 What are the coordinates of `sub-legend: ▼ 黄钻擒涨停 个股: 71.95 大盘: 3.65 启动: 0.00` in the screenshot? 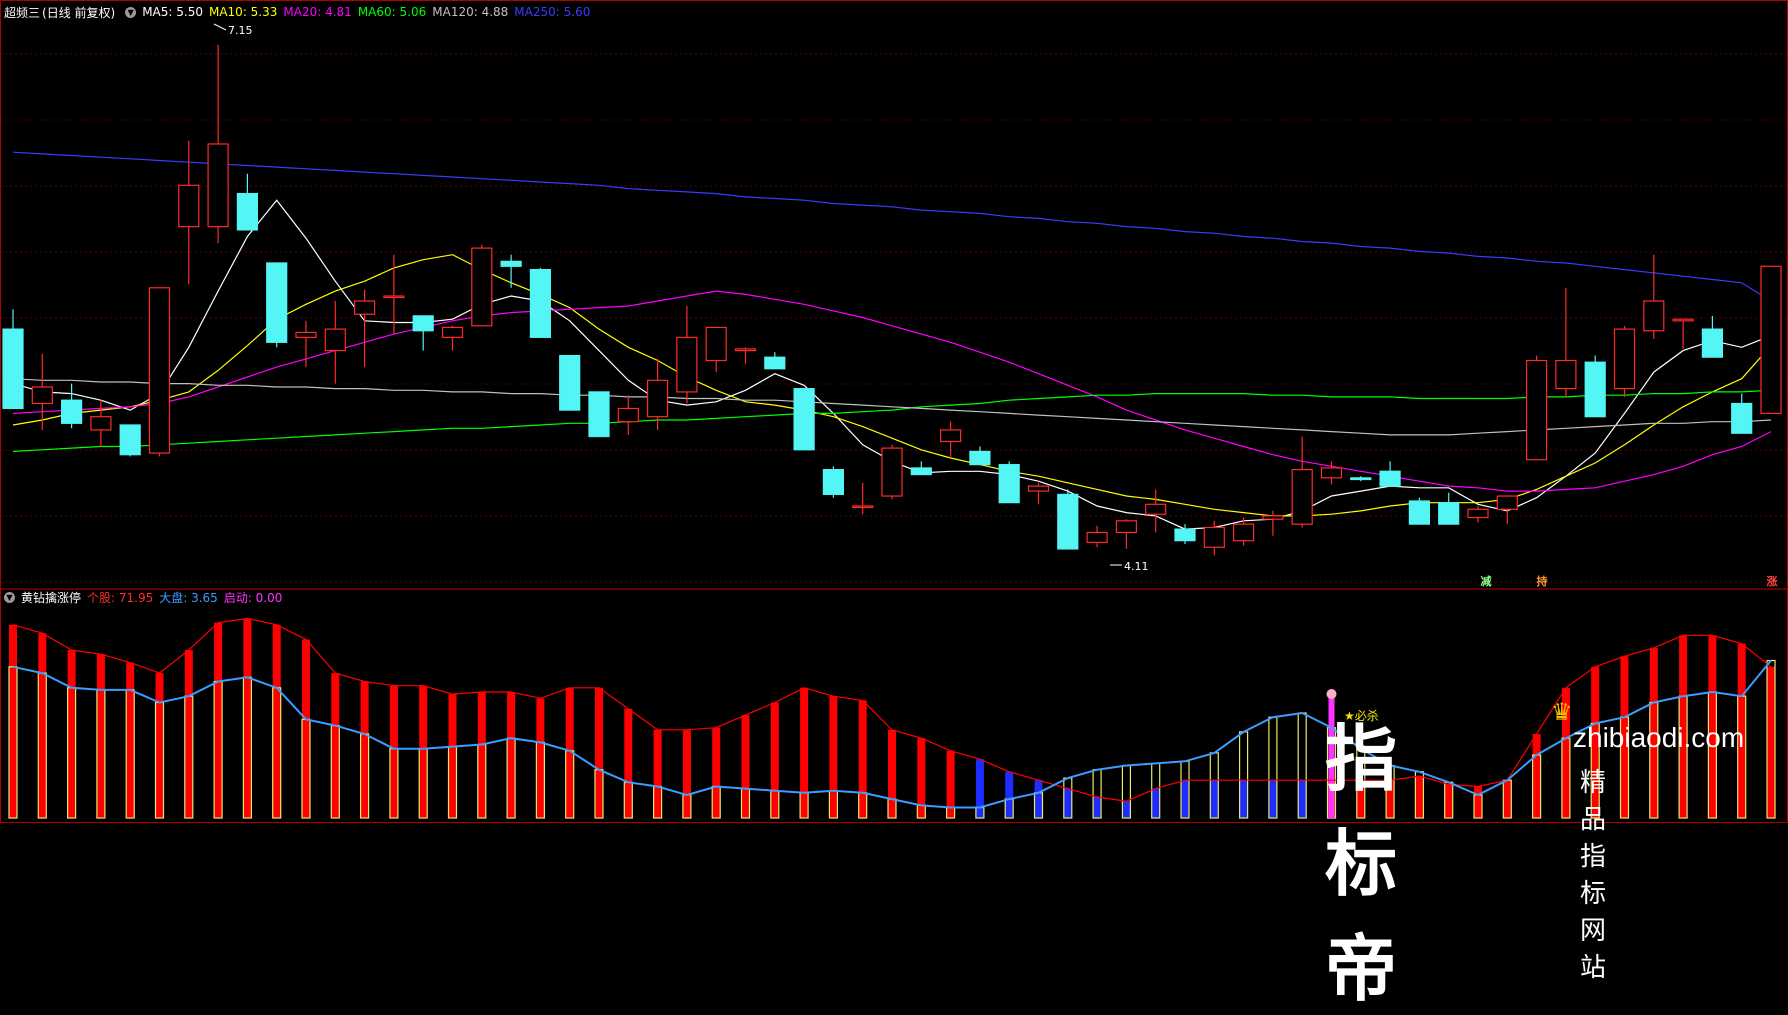 It's located at (144, 597).